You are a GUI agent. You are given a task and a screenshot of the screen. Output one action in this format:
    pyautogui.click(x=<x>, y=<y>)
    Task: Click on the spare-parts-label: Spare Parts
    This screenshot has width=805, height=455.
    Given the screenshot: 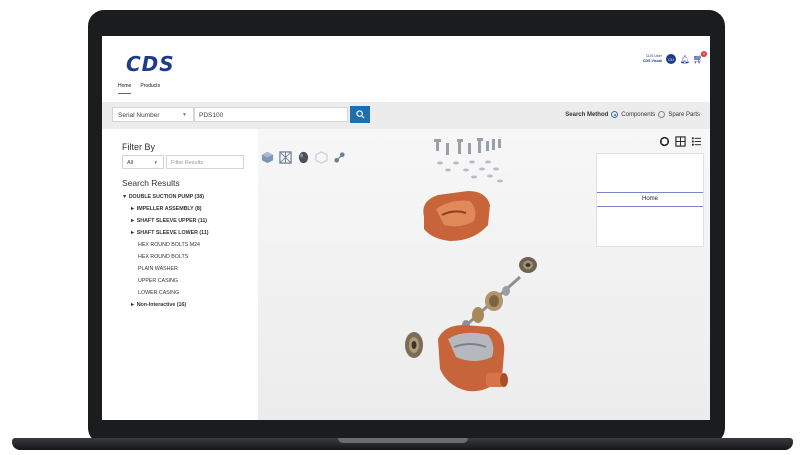 What is the action you would take?
    pyautogui.click(x=684, y=115)
    